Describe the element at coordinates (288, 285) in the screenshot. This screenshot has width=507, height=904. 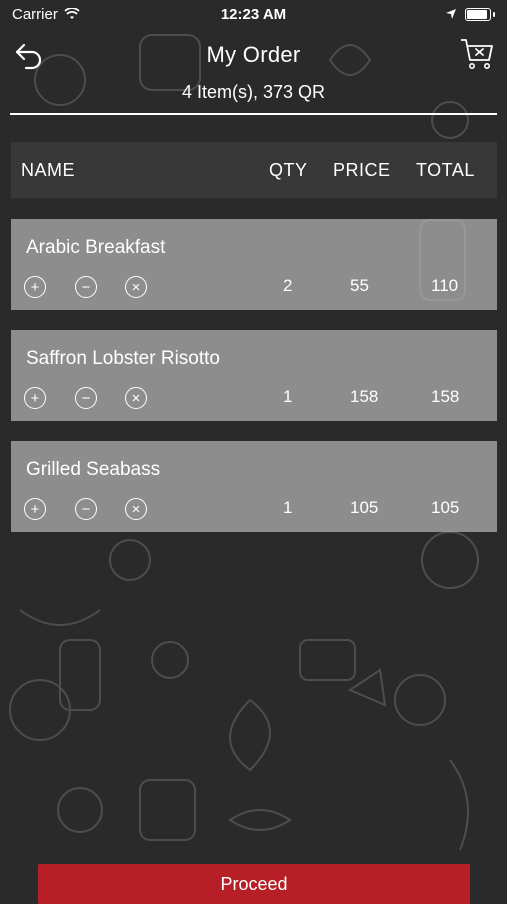
I see `item-qty: 2` at that location.